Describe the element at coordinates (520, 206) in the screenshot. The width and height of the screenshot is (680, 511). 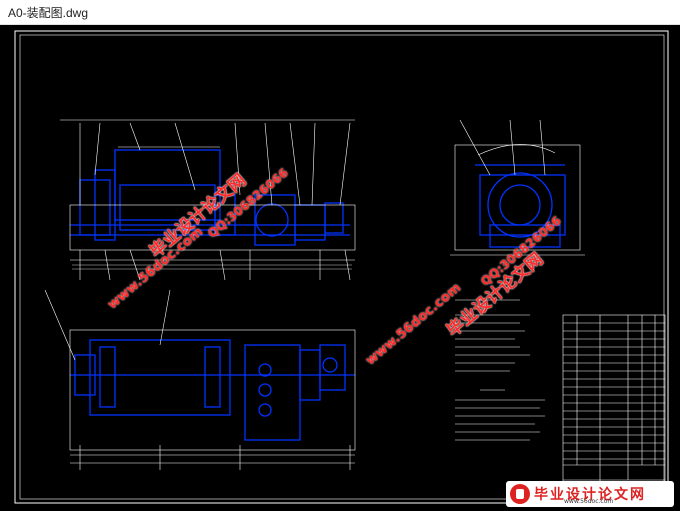
I see `side-view` at that location.